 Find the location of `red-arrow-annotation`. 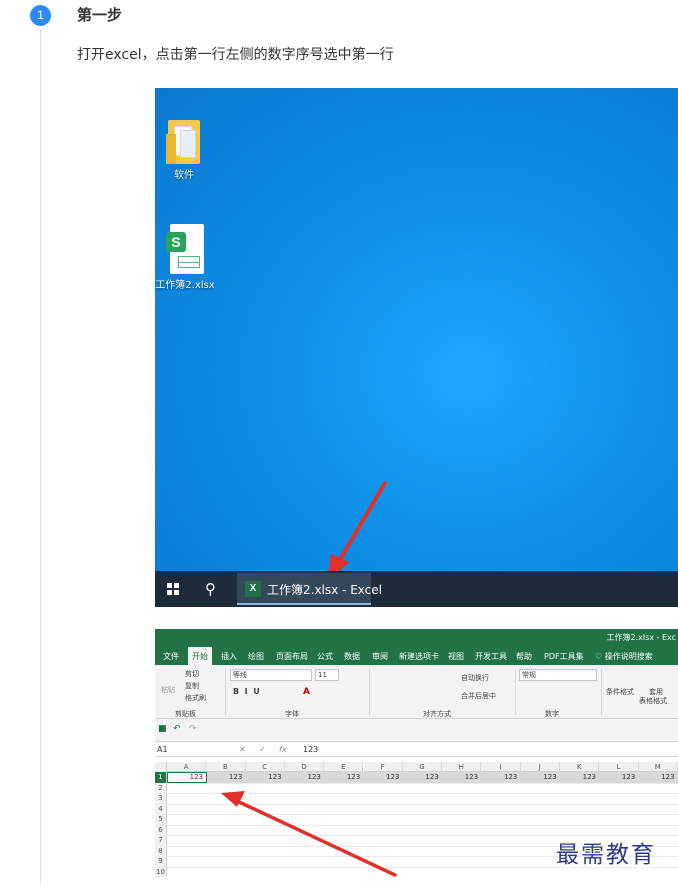

red-arrow-annotation is located at coordinates (357, 532).